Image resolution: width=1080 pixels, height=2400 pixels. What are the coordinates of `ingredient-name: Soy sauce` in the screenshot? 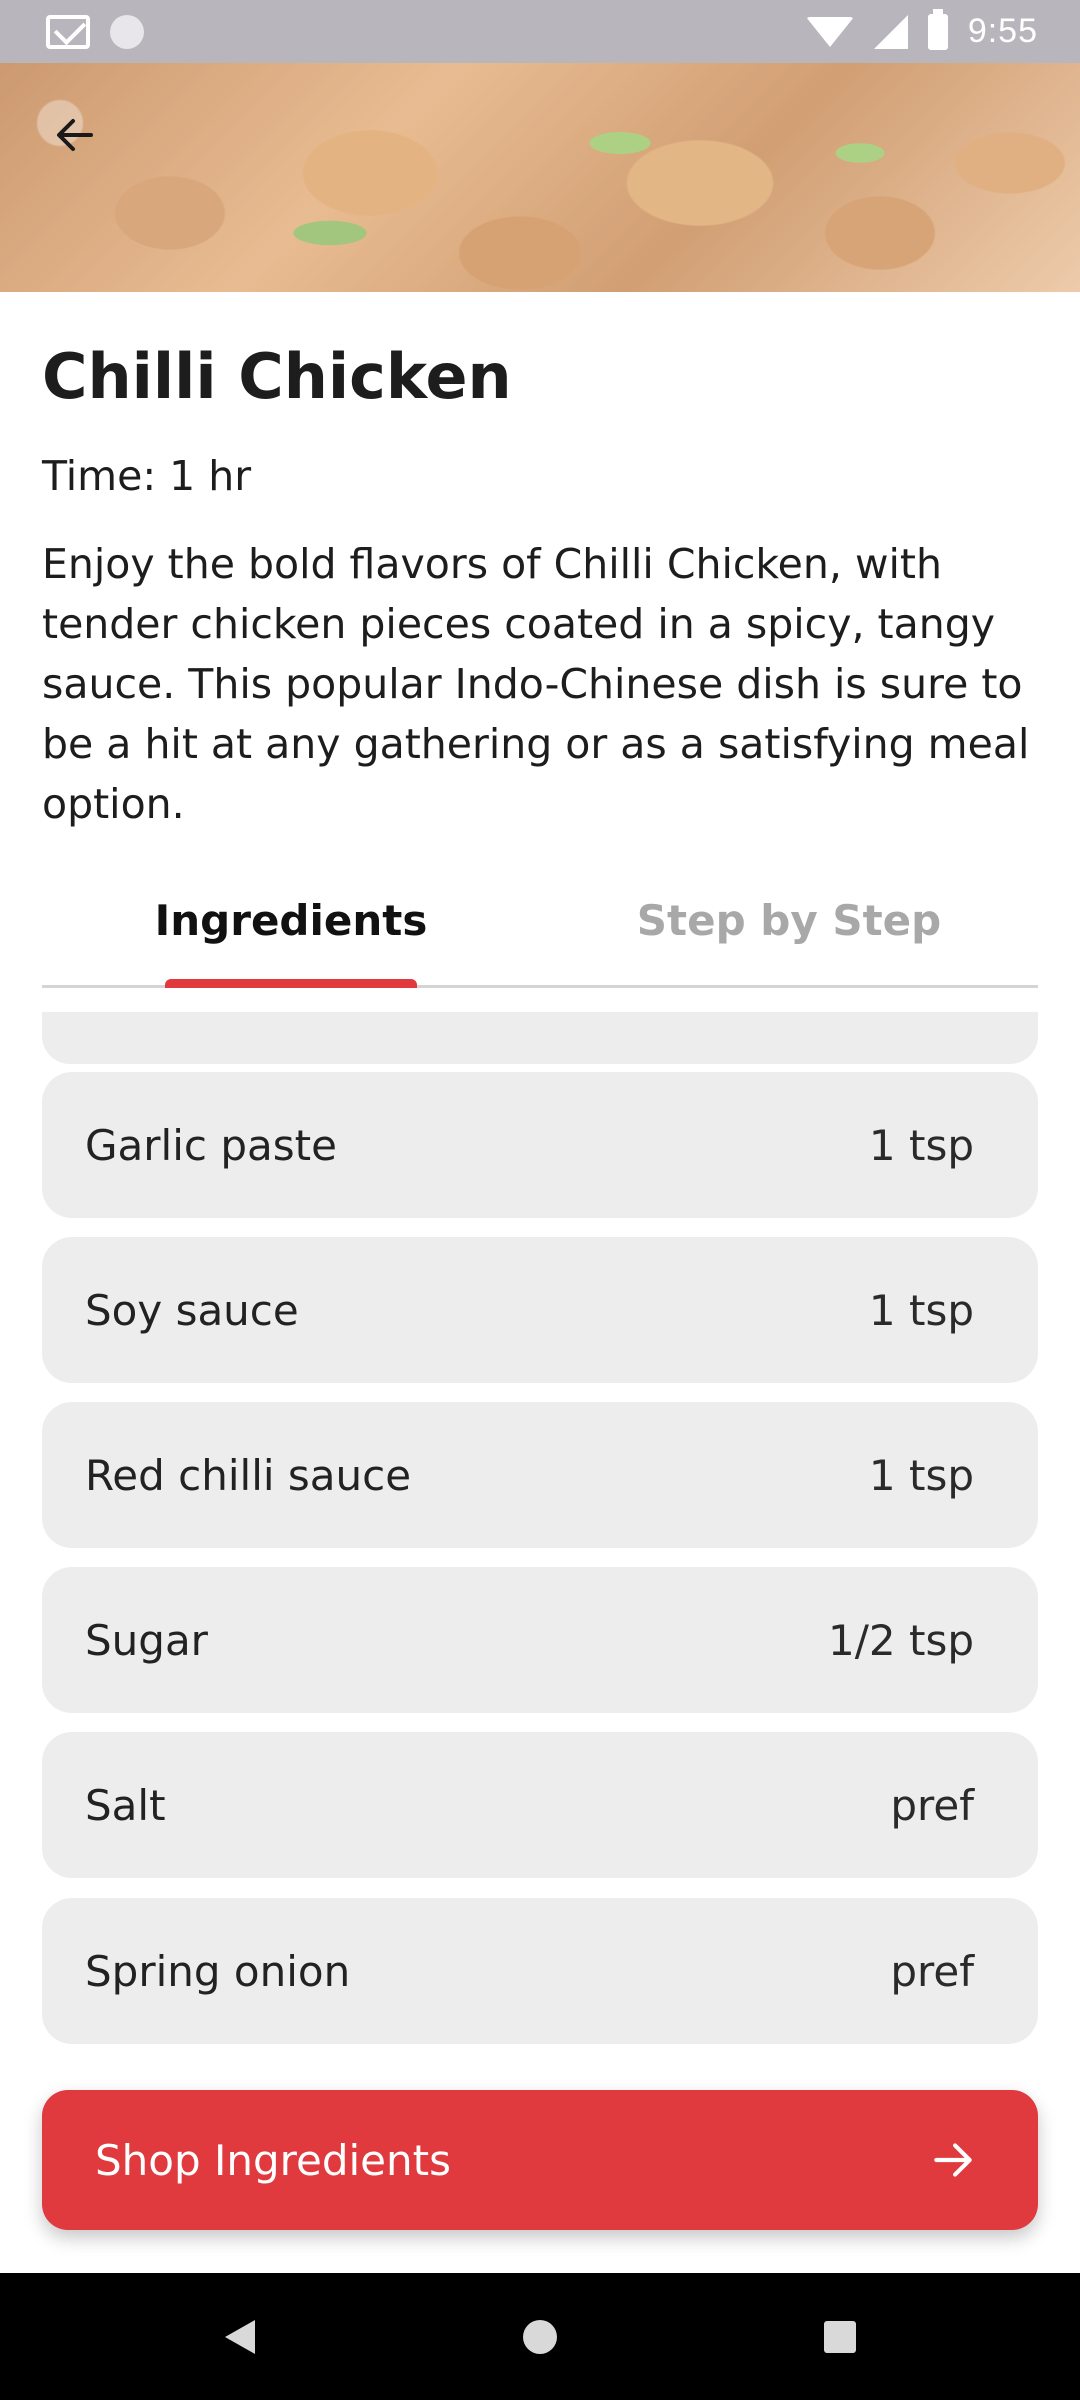 It's located at (192, 1310).